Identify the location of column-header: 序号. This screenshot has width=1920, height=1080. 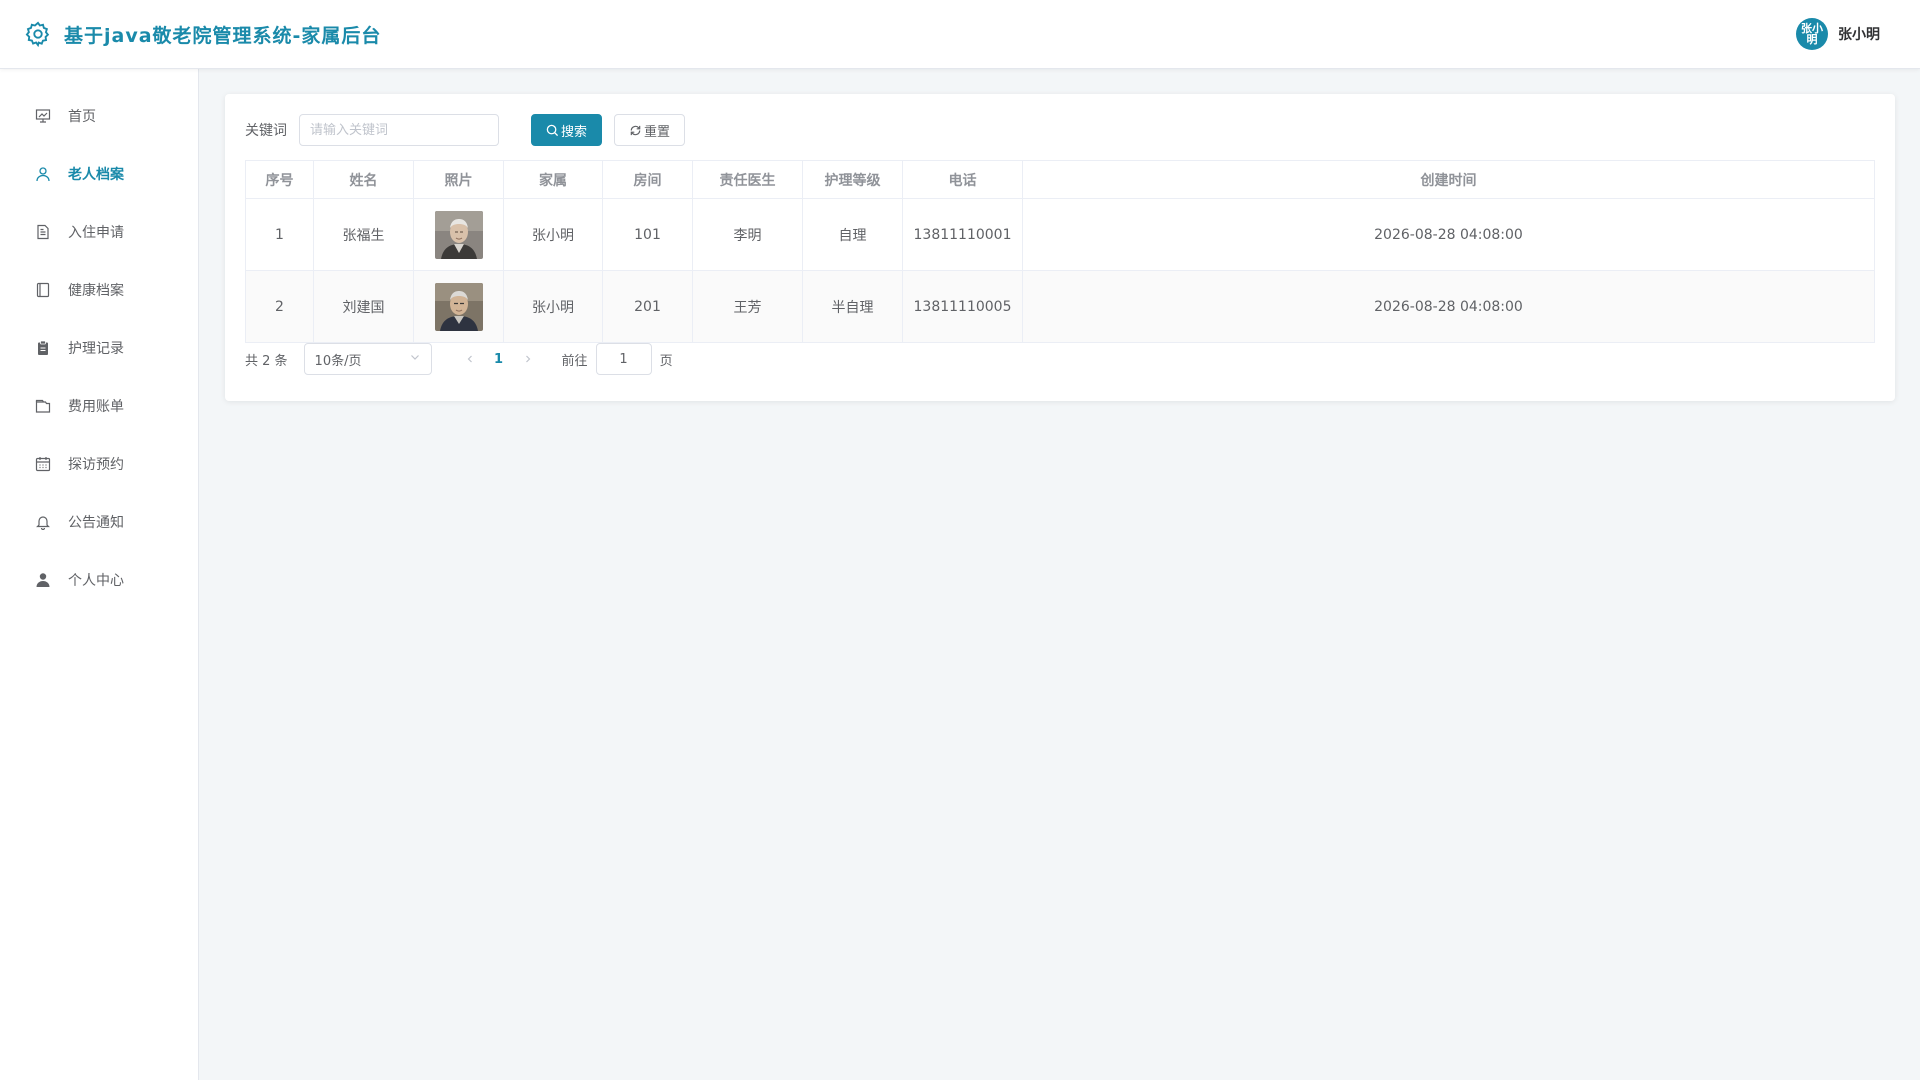
(279, 179).